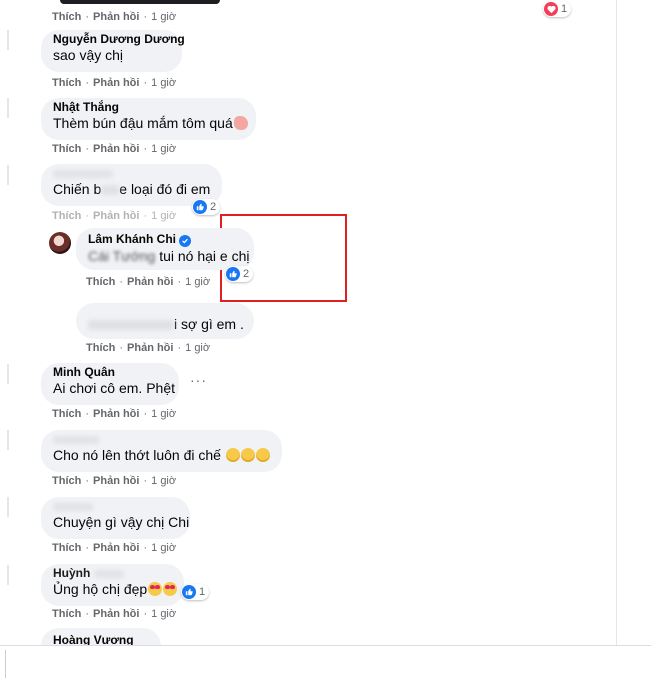 The image size is (651, 679). What do you see at coordinates (240, 123) in the screenshot?
I see `shrimp-emoji` at bounding box center [240, 123].